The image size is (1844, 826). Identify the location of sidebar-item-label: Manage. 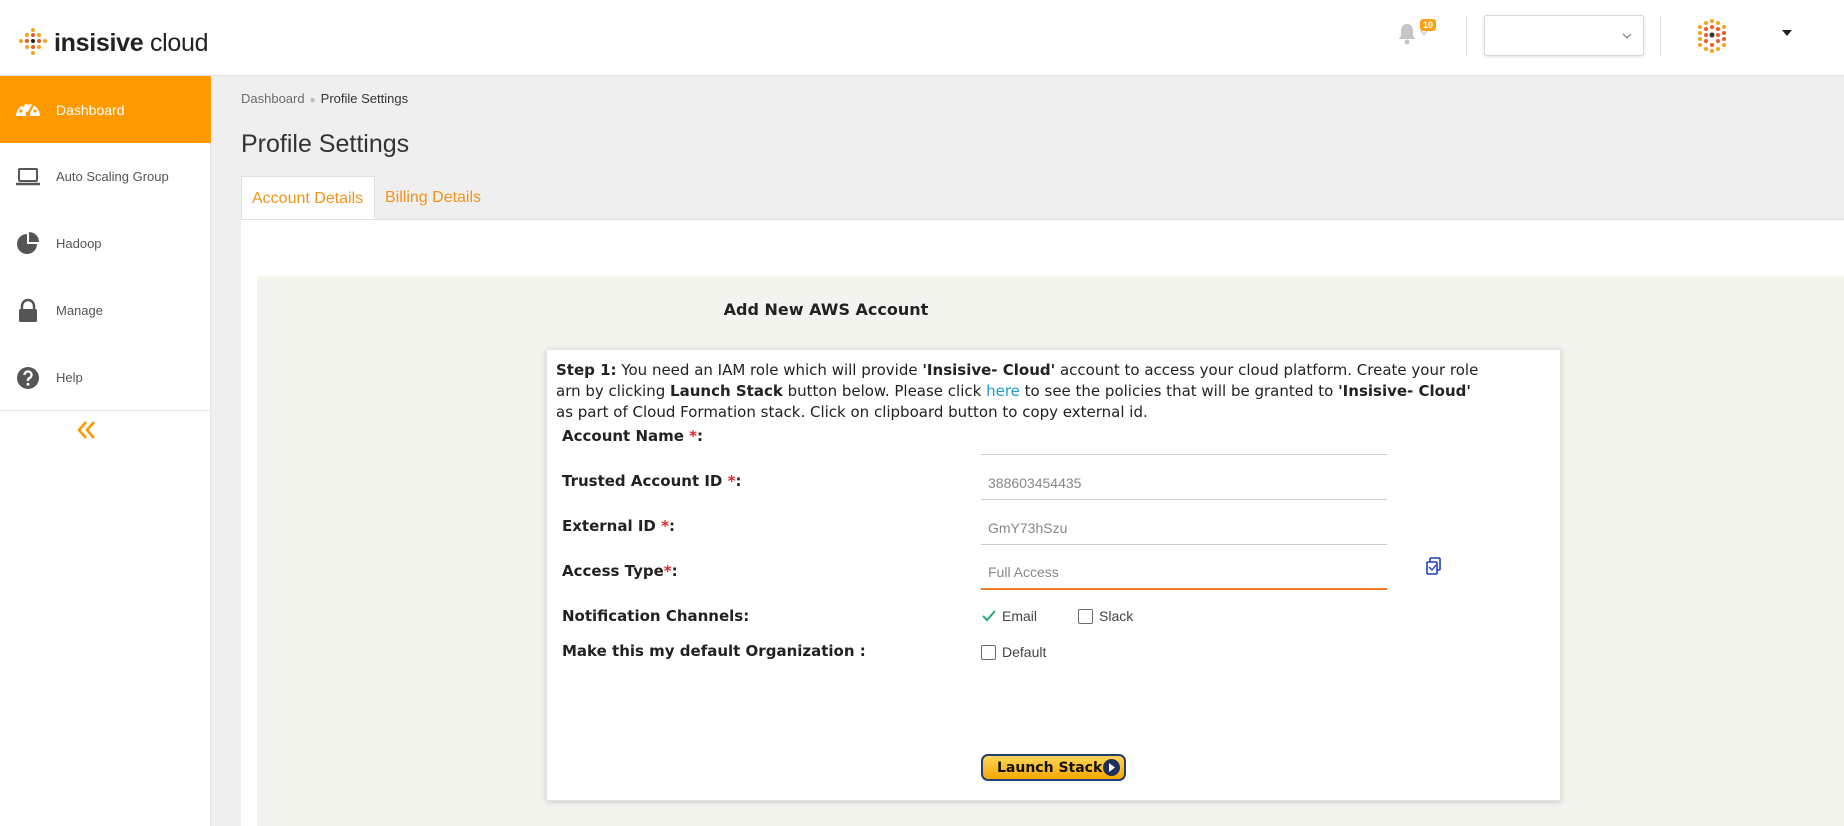
(79, 310).